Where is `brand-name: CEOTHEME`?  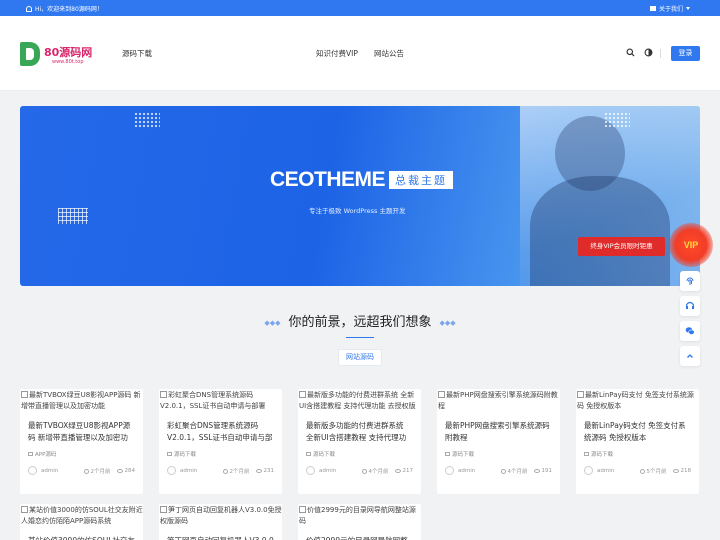
brand-name: CEOTHEME is located at coordinates (328, 179).